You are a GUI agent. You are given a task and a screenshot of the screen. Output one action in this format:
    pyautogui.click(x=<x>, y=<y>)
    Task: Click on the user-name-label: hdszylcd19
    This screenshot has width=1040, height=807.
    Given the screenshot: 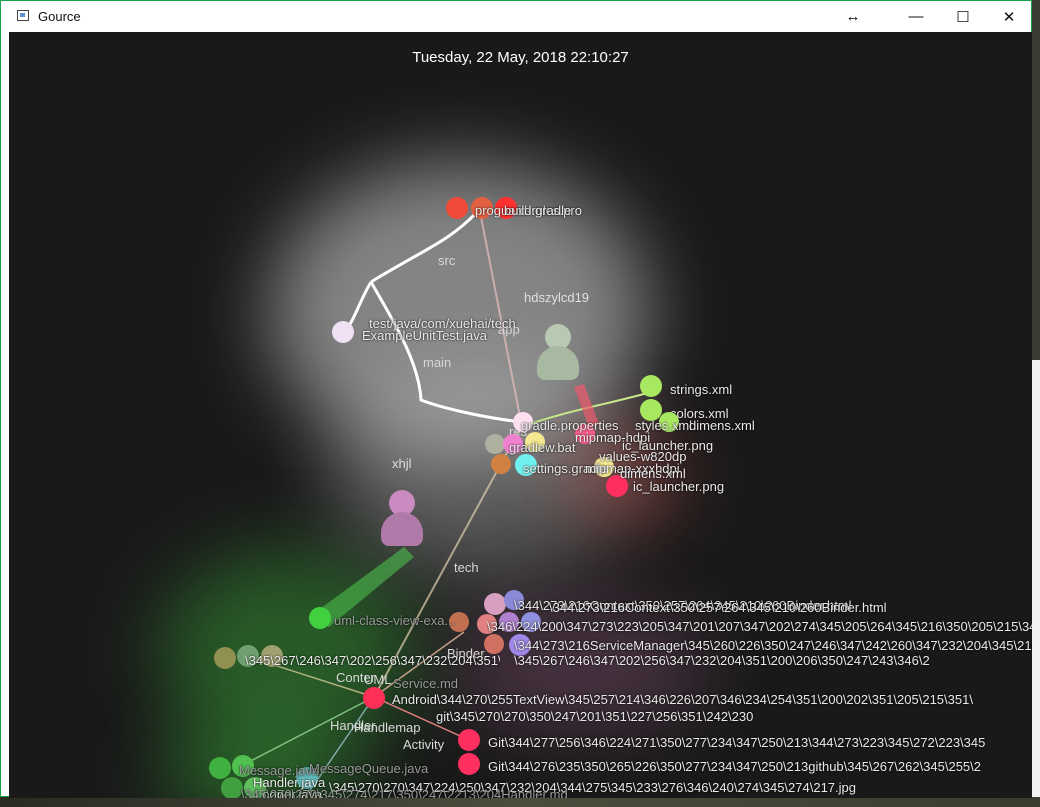 What is the action you would take?
    pyautogui.click(x=557, y=297)
    